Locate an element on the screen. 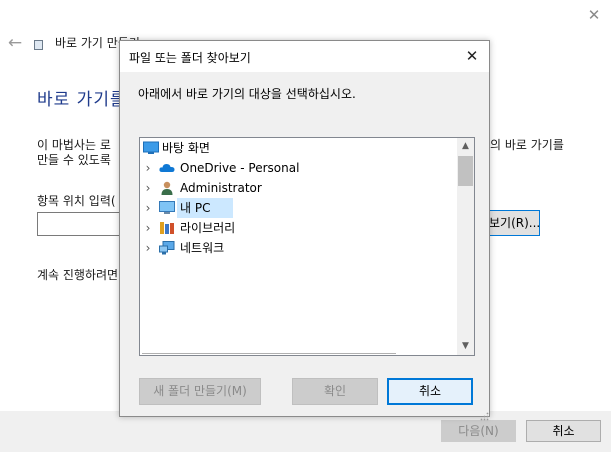  scroll-thumb is located at coordinates (465, 171).